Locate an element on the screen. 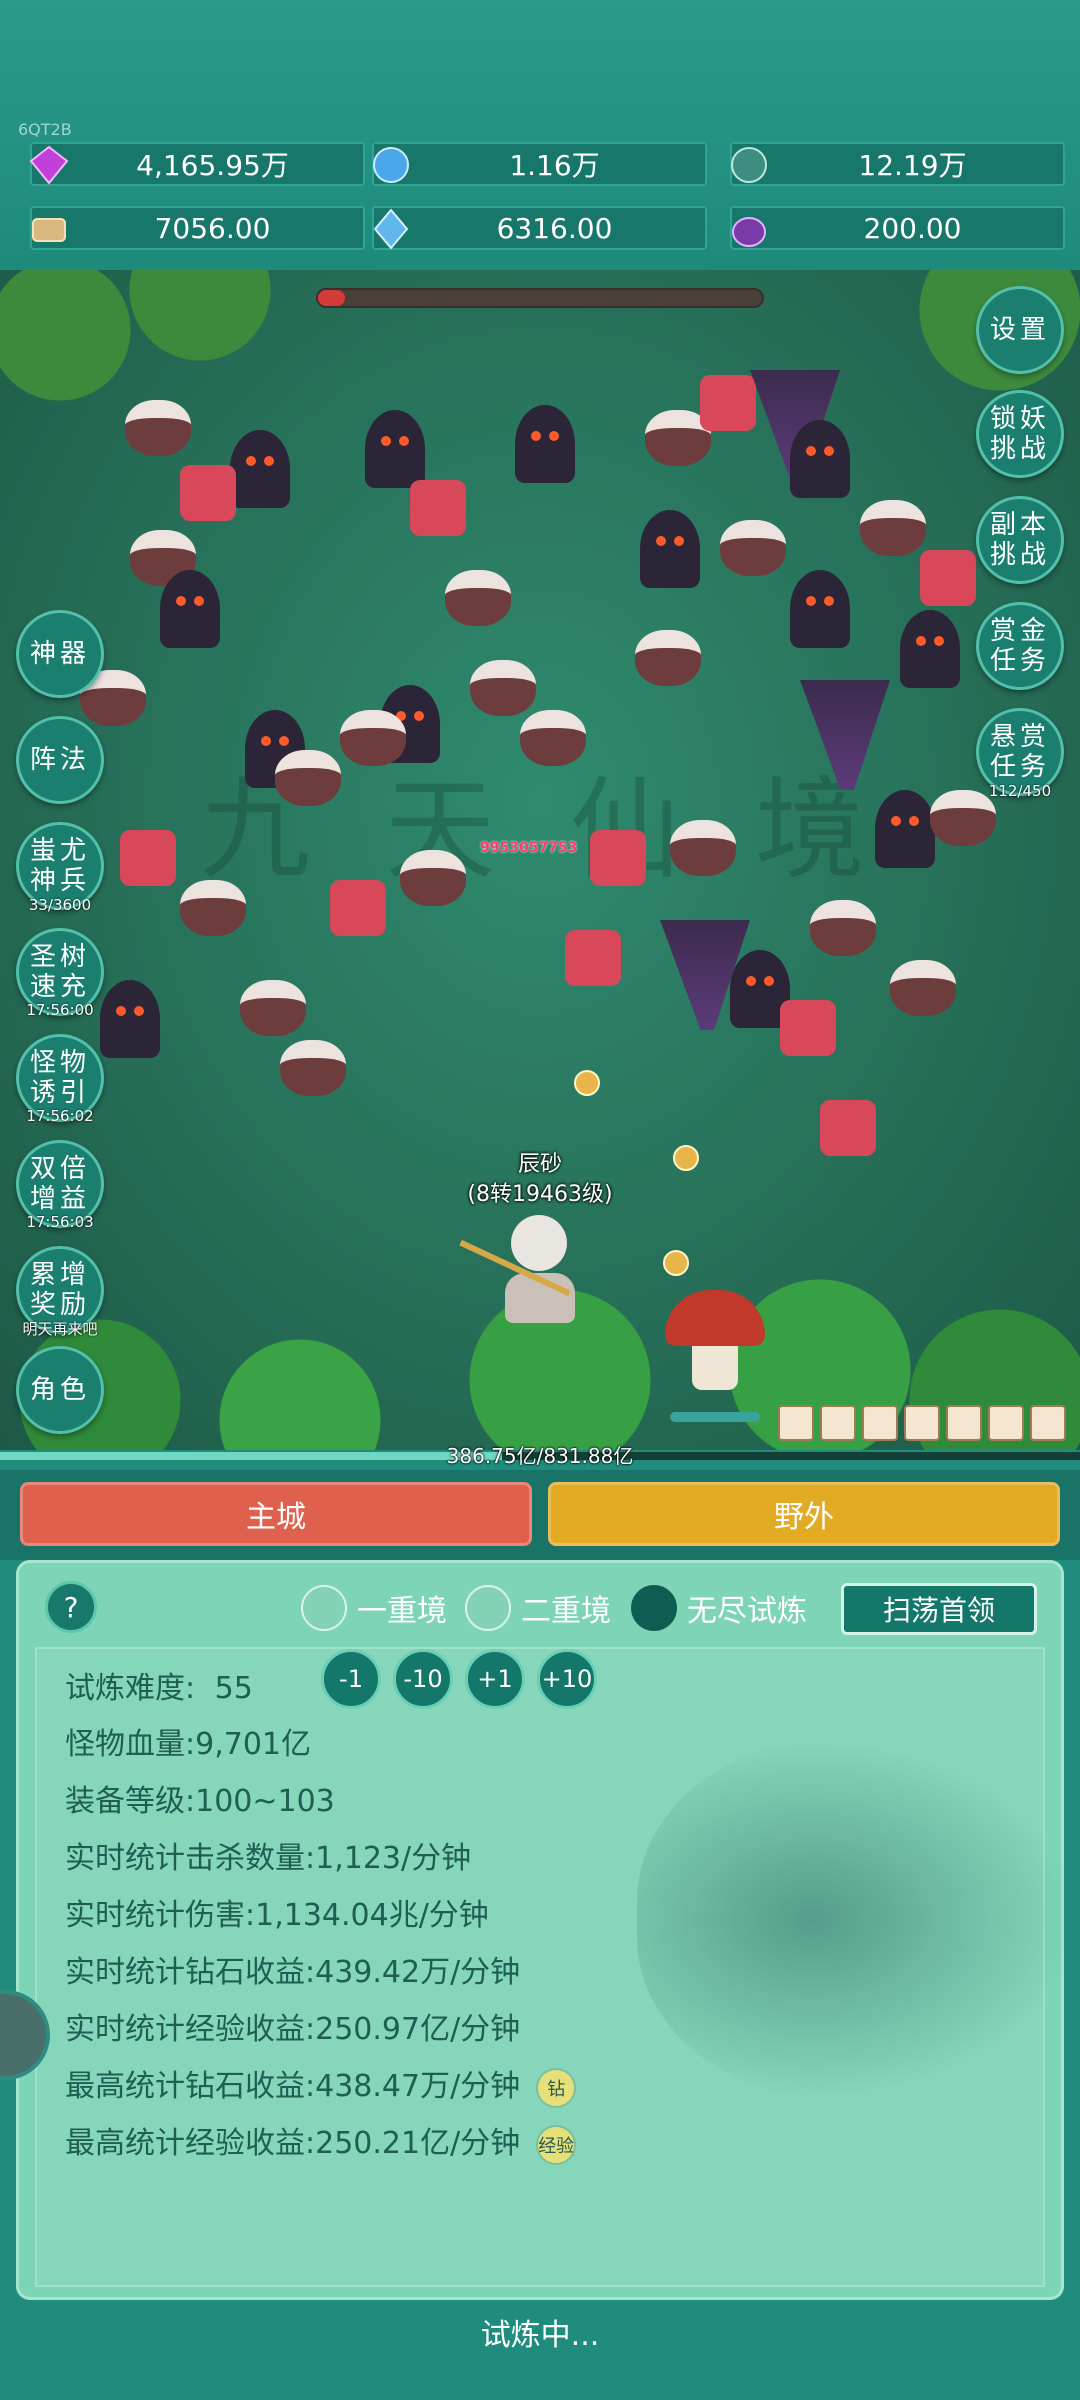  stat-max-exp: 最高统计经验收益:250.21亿/分钟 经验 is located at coordinates (321, 2141).